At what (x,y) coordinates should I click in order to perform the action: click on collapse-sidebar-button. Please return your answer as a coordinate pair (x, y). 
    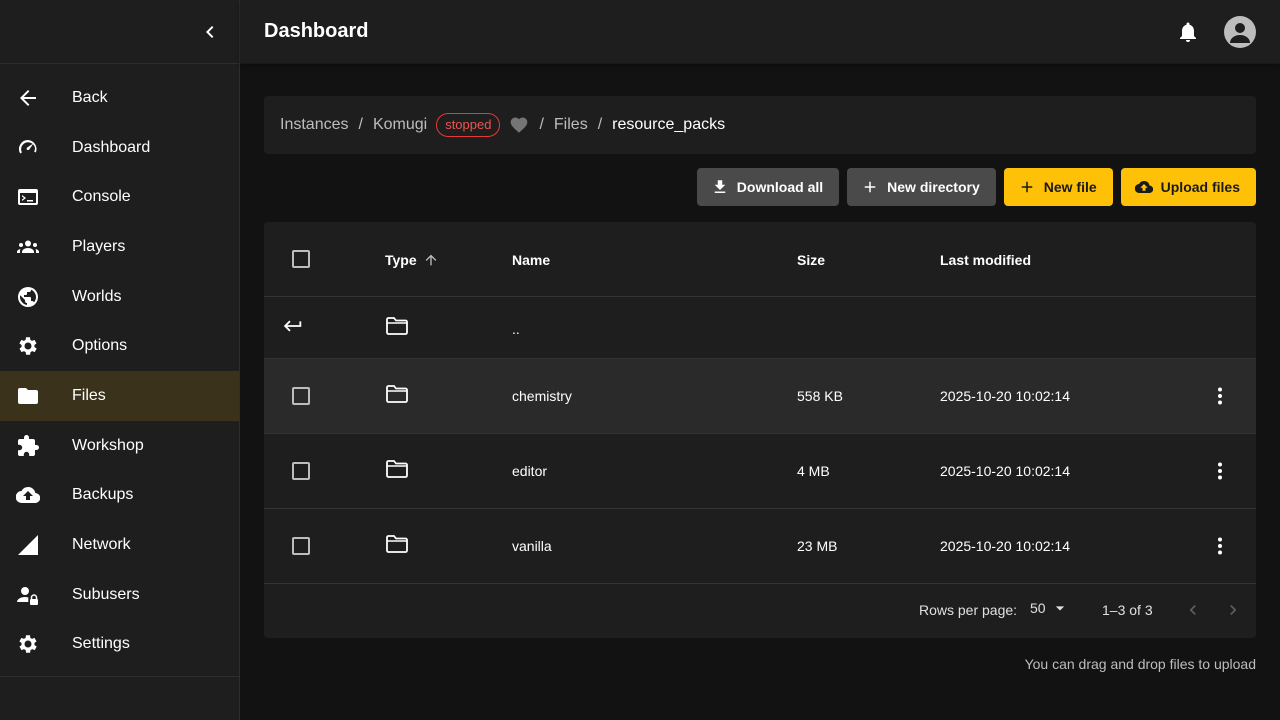
    Looking at the image, I should click on (210, 32).